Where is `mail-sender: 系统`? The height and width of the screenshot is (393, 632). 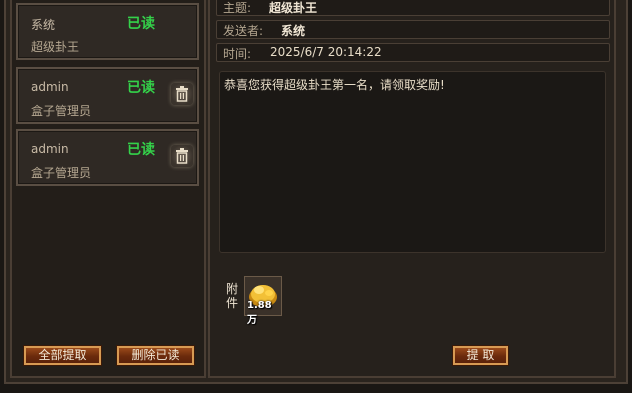
mail-sender: 系统 is located at coordinates (43, 25).